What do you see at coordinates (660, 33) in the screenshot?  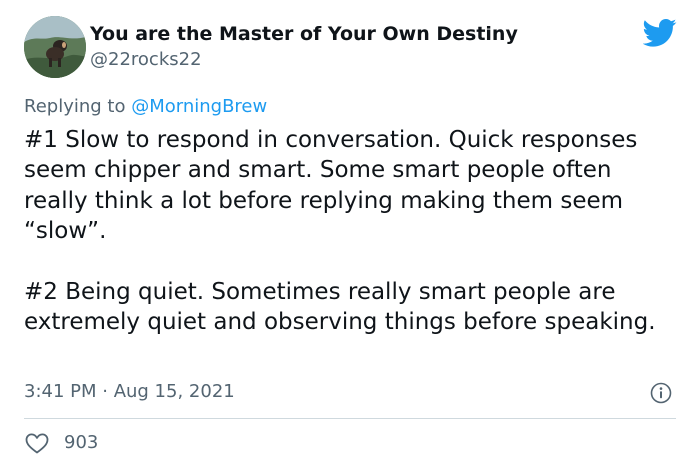 I see `twitter-bird-icon` at bounding box center [660, 33].